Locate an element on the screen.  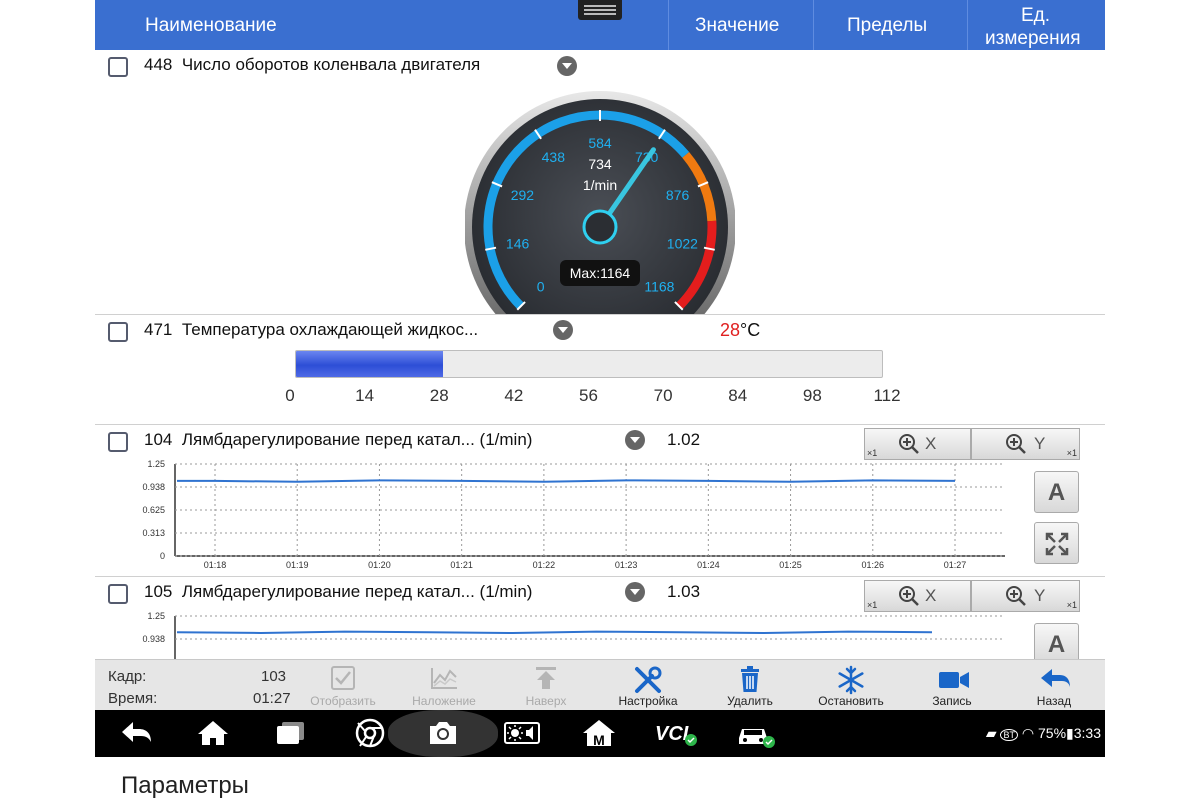
overlay-button: Наложение is located at coordinates (444, 685).